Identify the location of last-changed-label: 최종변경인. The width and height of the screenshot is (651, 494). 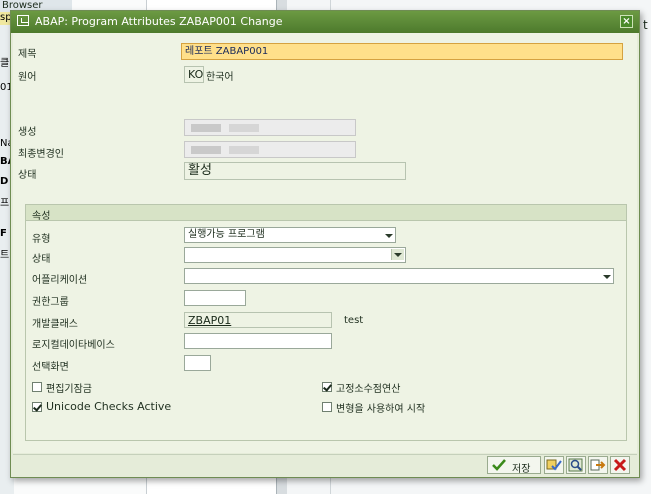
(41, 154).